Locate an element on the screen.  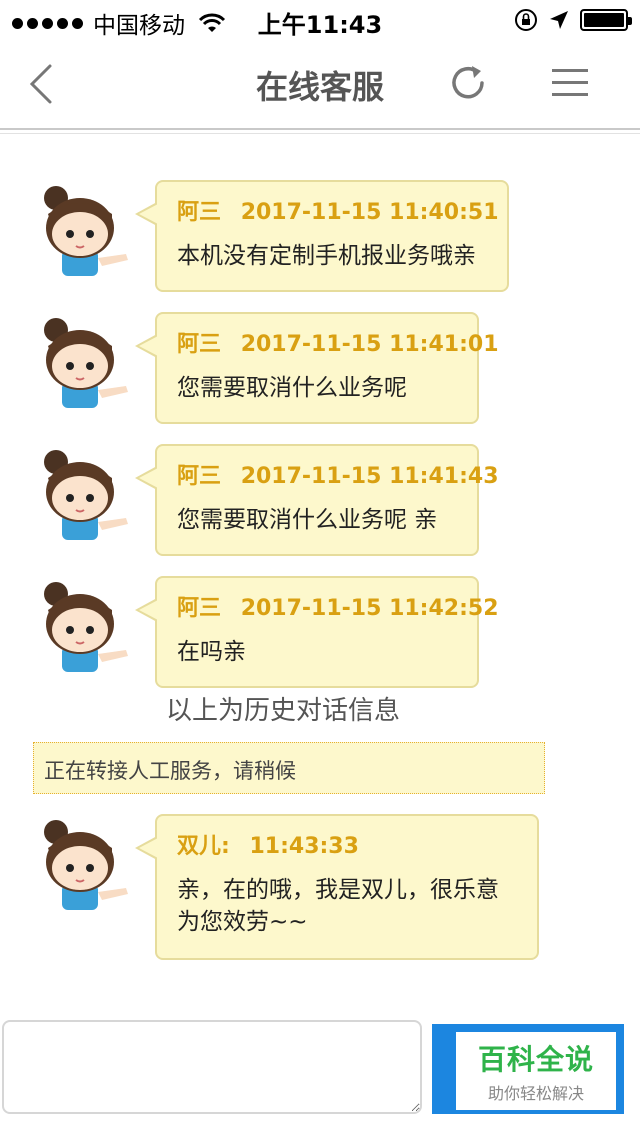
watermark-title: 百科全说 is located at coordinates (535, 1059).